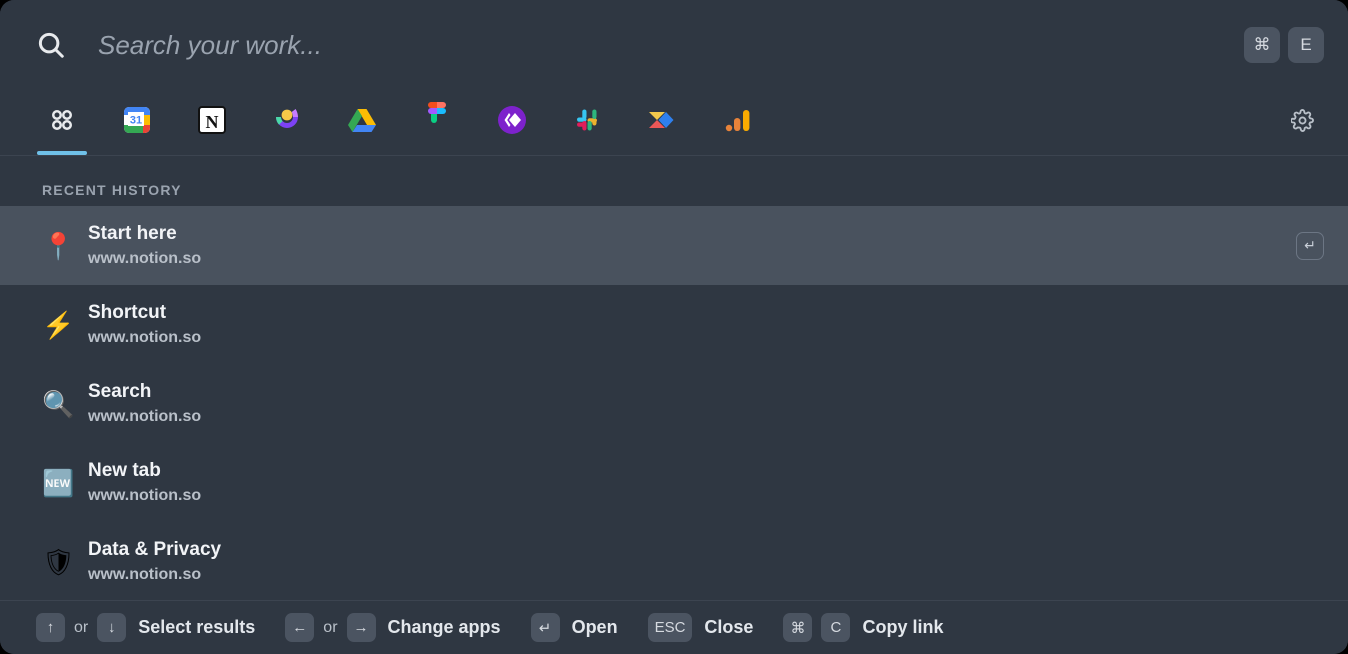 Image resolution: width=1348 pixels, height=654 pixels. What do you see at coordinates (300, 627) in the screenshot?
I see `arrow-left-key: ←` at bounding box center [300, 627].